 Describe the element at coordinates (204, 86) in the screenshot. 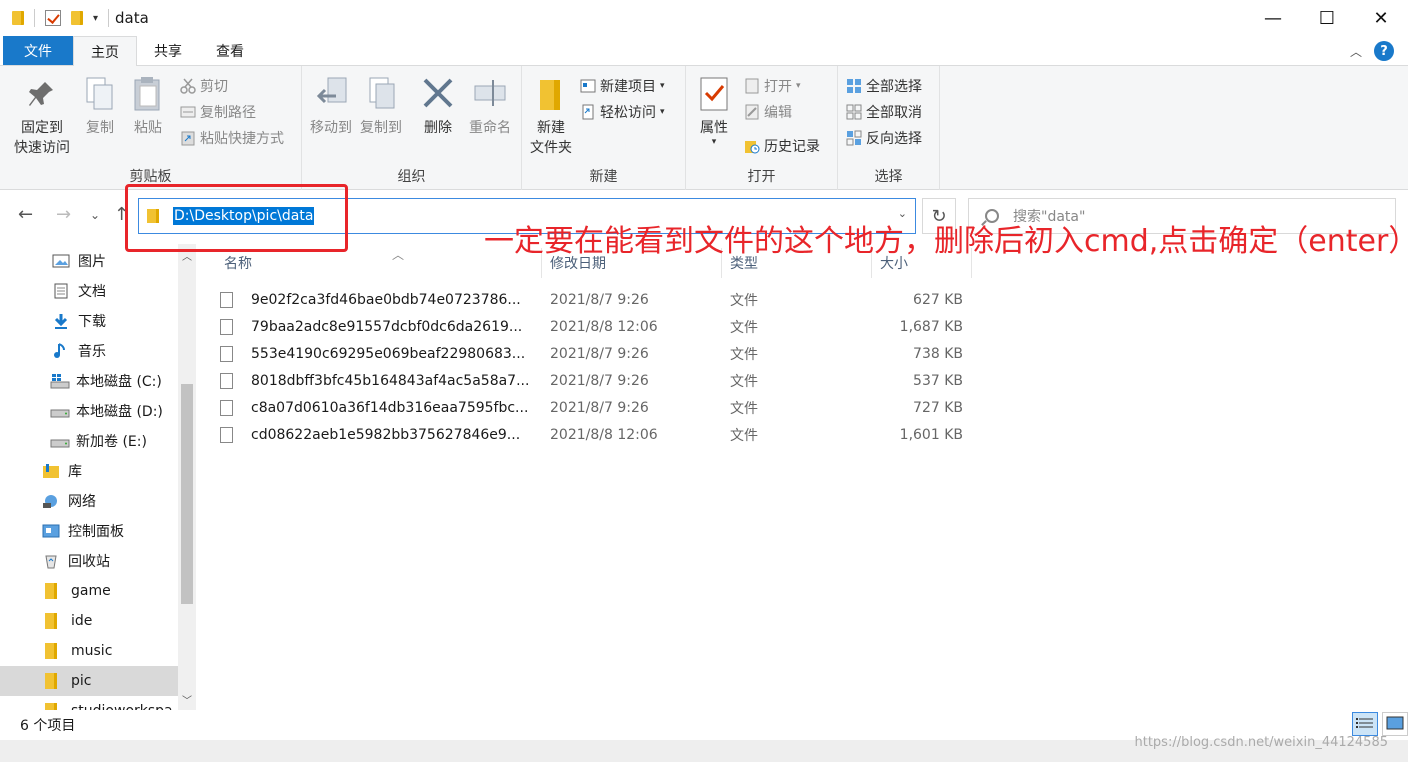

I see `cut-button: 剪切` at that location.